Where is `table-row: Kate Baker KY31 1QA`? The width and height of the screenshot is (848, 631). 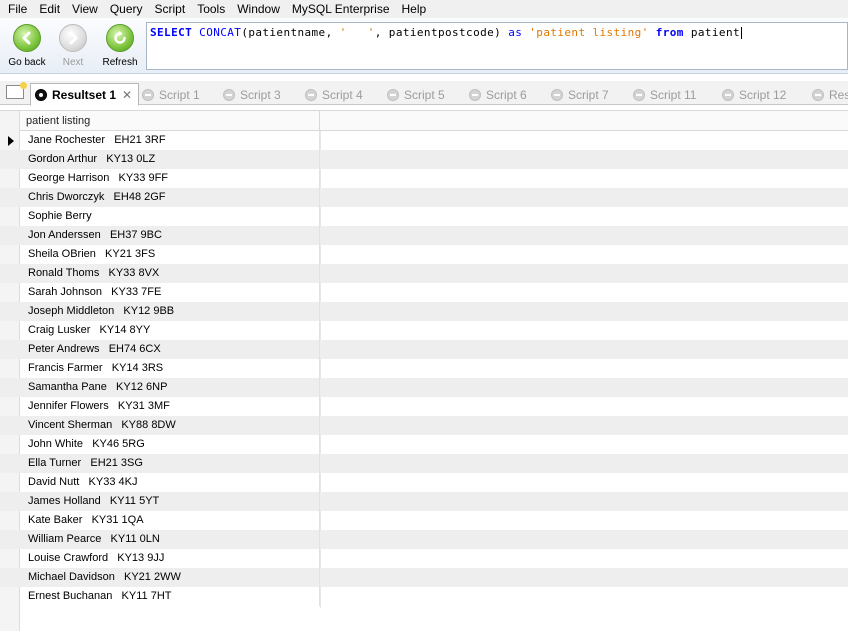
table-row: Kate Baker KY31 1QA is located at coordinates (424, 520).